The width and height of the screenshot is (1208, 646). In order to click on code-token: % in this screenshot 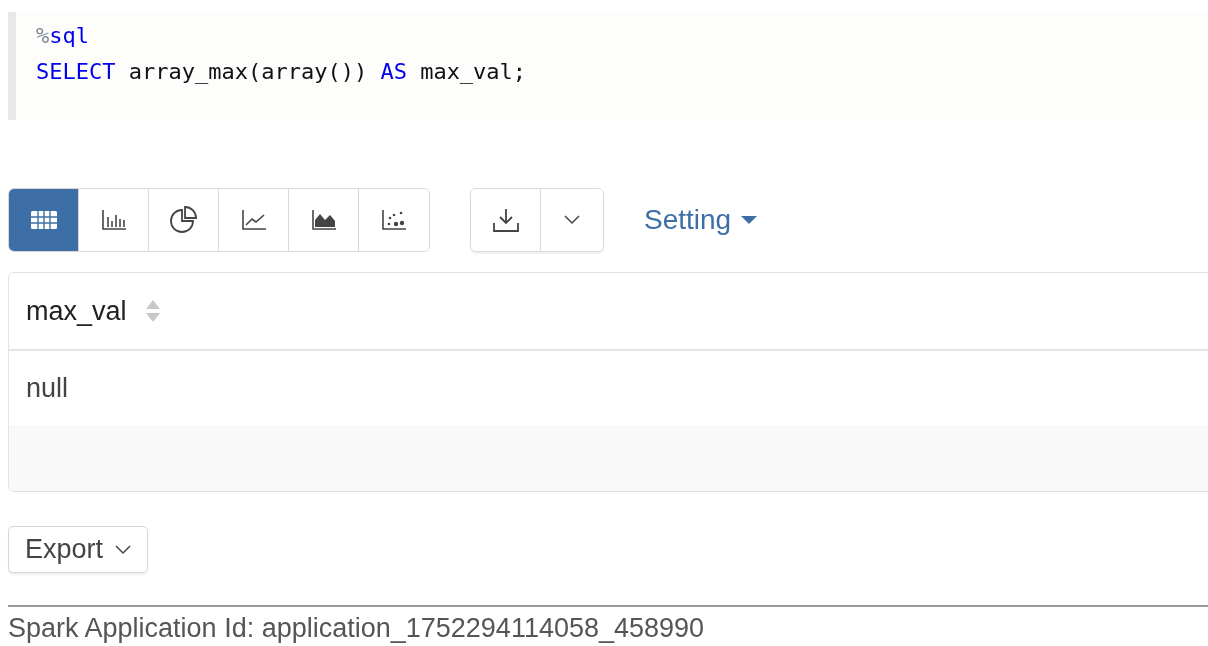, I will do `click(43, 35)`.